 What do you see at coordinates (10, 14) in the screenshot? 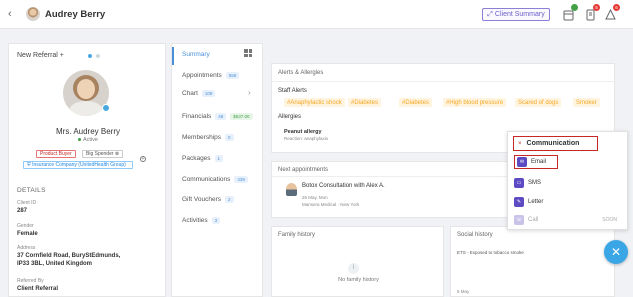
I see `chevron-left-icon: ‹` at bounding box center [10, 14].